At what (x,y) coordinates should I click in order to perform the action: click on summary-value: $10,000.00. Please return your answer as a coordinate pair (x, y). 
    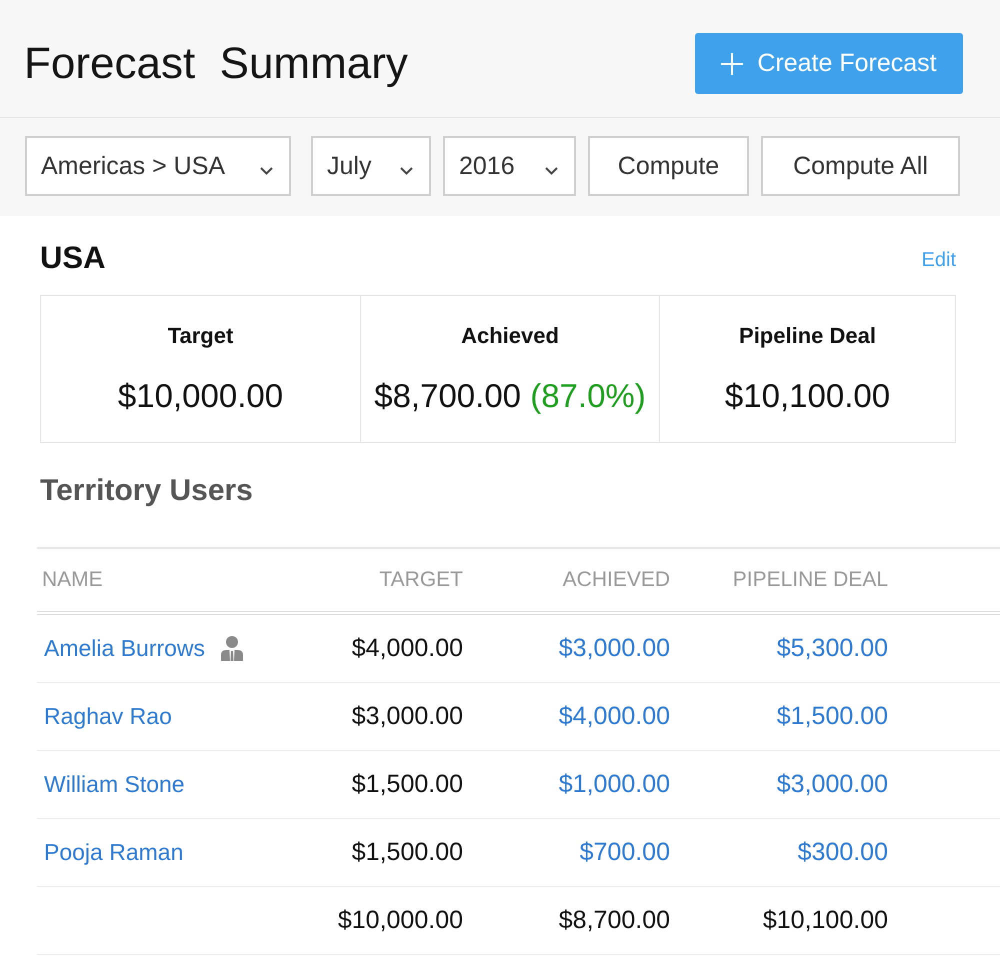
    Looking at the image, I should click on (201, 396).